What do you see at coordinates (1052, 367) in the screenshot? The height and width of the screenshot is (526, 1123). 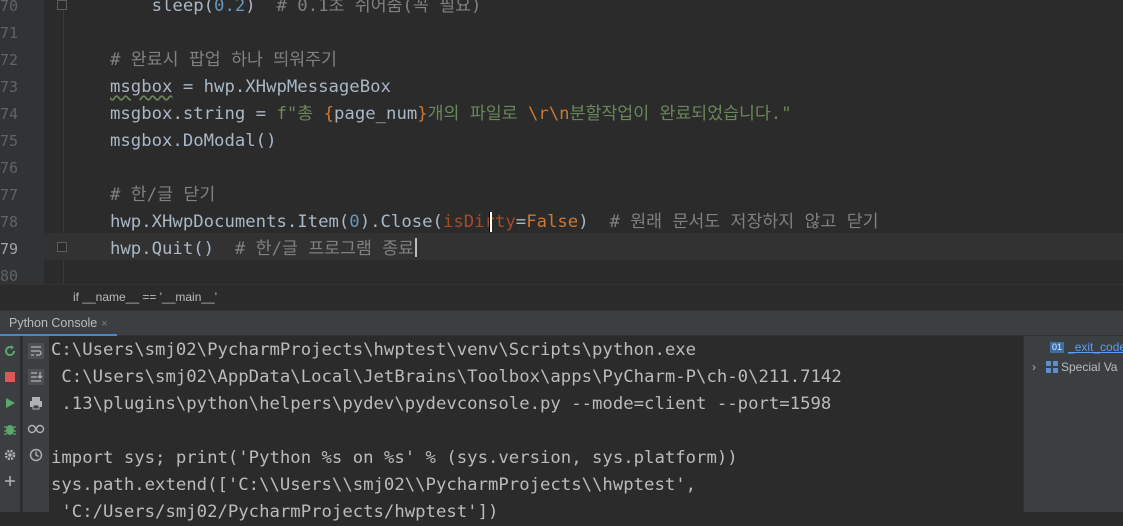 I see `special-vars-icon` at bounding box center [1052, 367].